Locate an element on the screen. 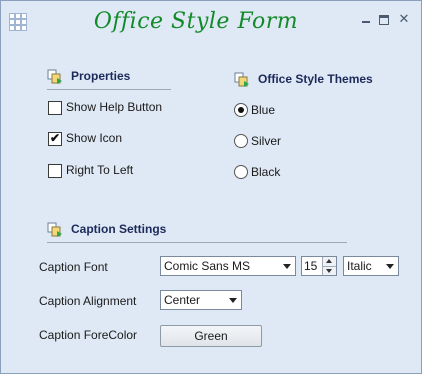 This screenshot has height=374, width=422. themes-section-icon is located at coordinates (241, 79).